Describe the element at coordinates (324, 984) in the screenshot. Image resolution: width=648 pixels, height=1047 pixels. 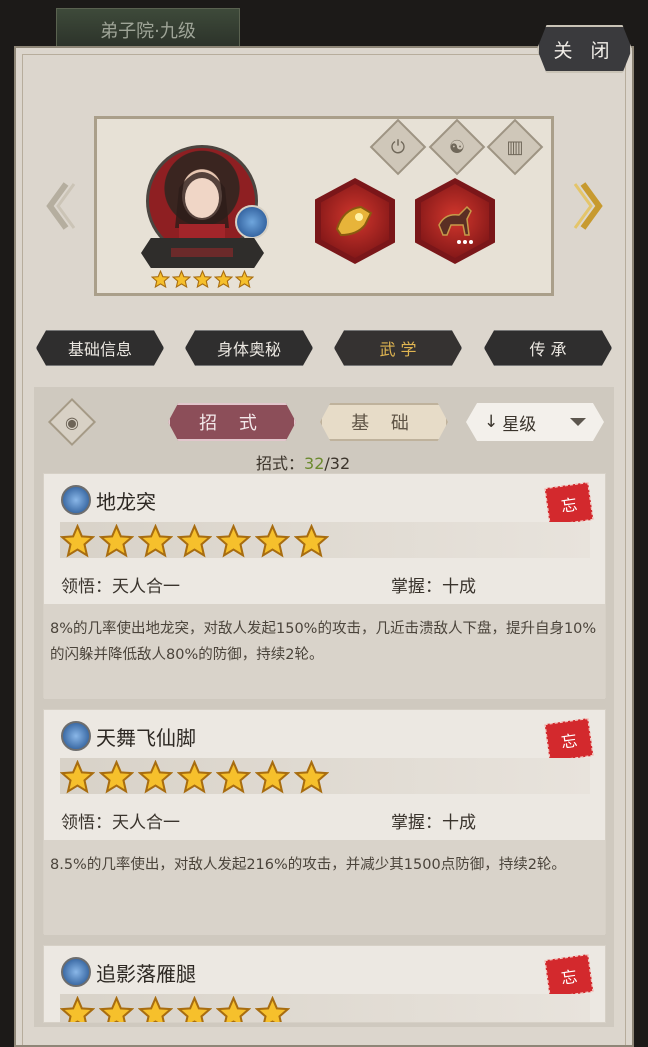
I see `skill-card: 追影落雁腿 忘` at that location.